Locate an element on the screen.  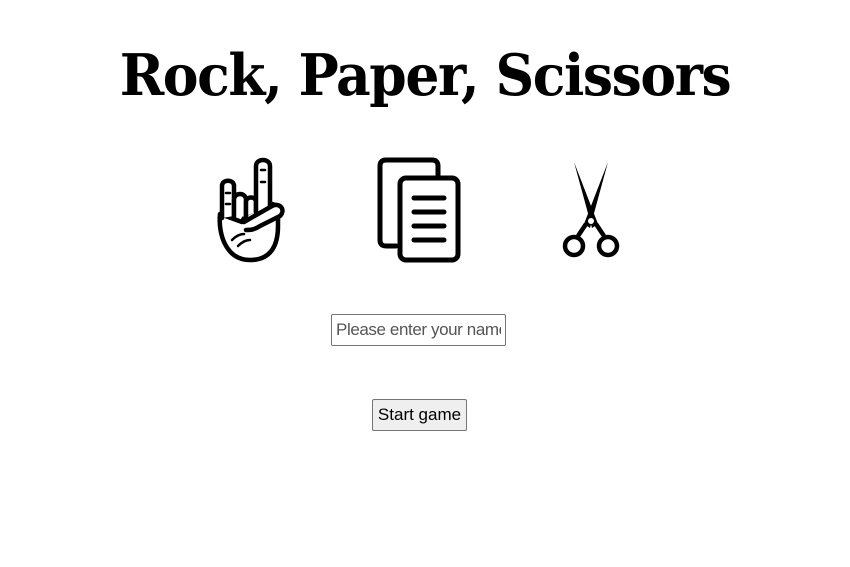
scissors-icon is located at coordinates (591, 209).